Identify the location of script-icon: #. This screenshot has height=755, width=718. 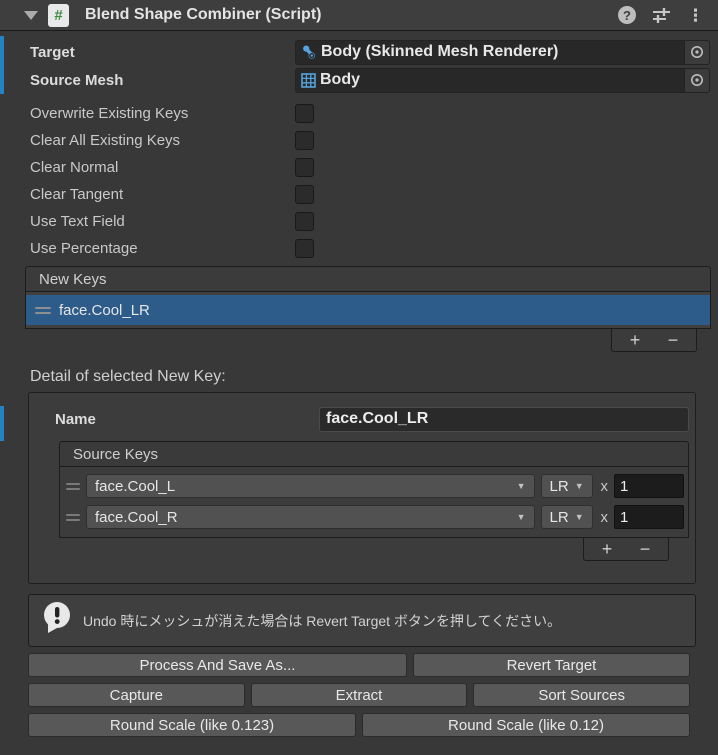
(58, 15).